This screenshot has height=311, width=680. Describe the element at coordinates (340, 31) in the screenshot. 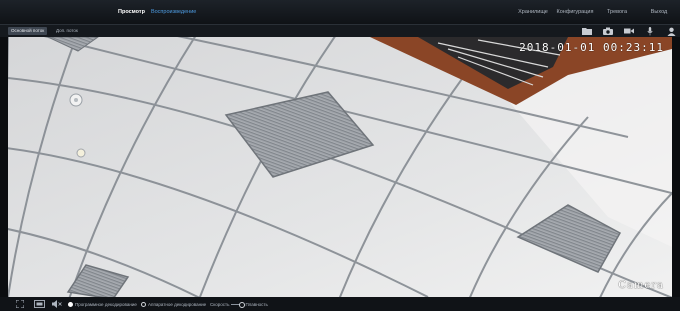

I see `stream-bar: Основной поток Доп. поток` at that location.